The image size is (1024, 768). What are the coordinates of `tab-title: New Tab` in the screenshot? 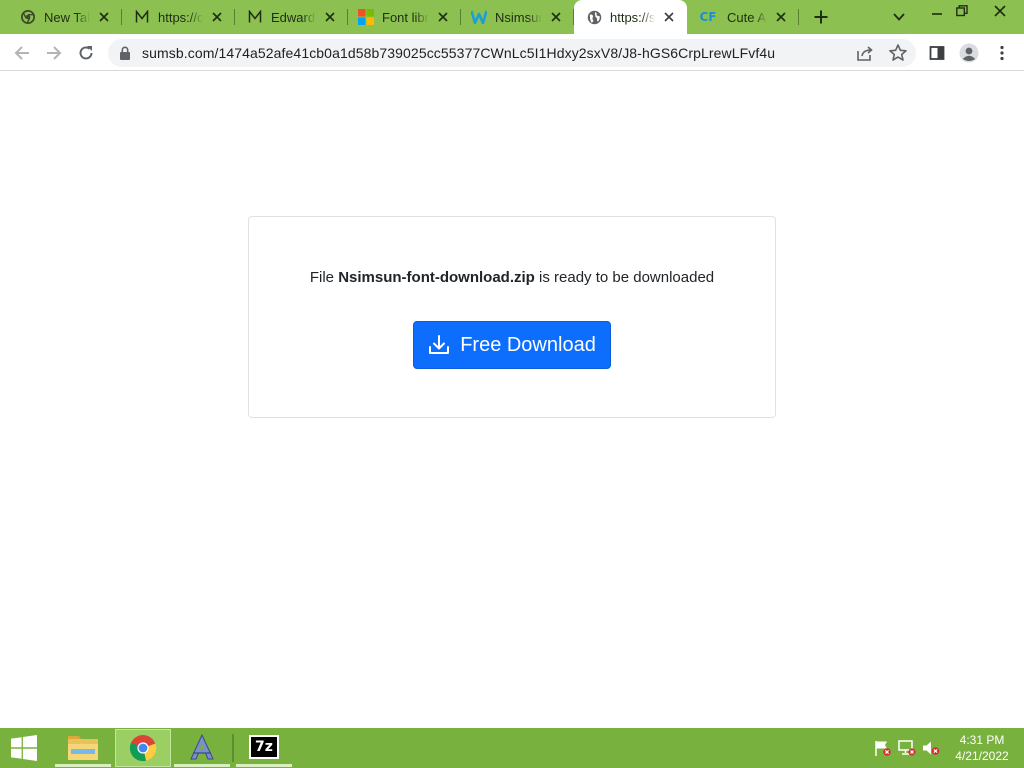 It's located at (67, 17).